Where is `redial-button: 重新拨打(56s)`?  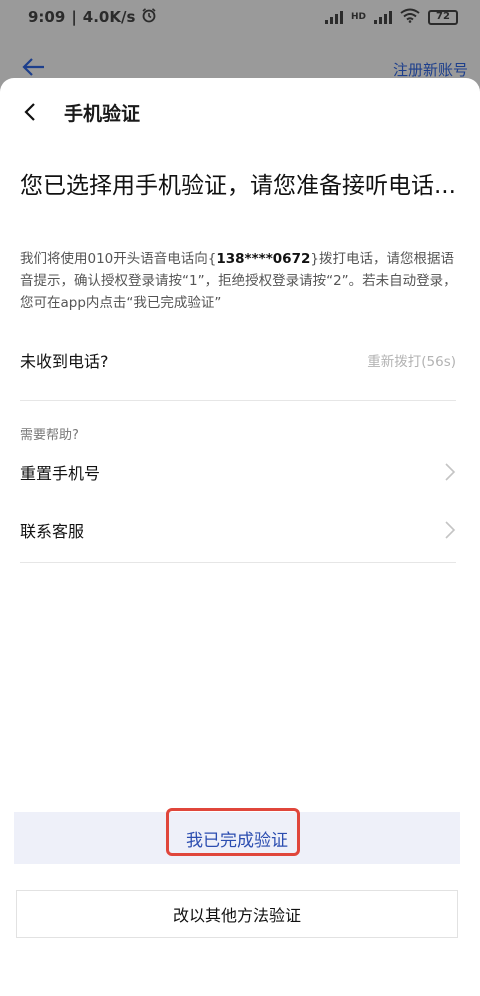
redial-button: 重新拨打(56s) is located at coordinates (411, 360).